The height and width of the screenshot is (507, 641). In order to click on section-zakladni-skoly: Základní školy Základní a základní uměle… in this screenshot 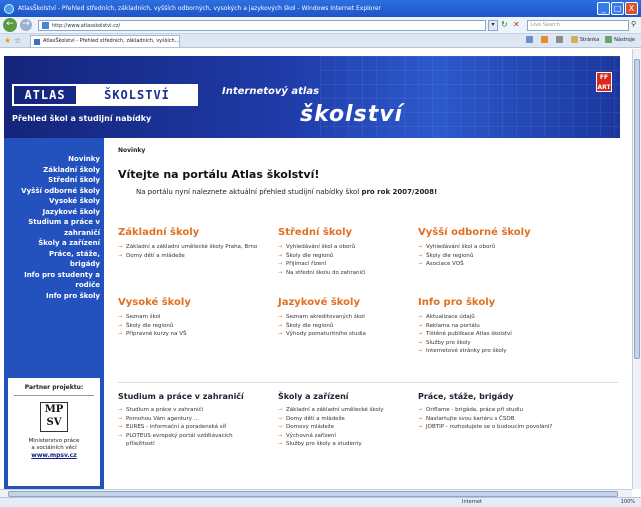, I will do `click(188, 243)`.